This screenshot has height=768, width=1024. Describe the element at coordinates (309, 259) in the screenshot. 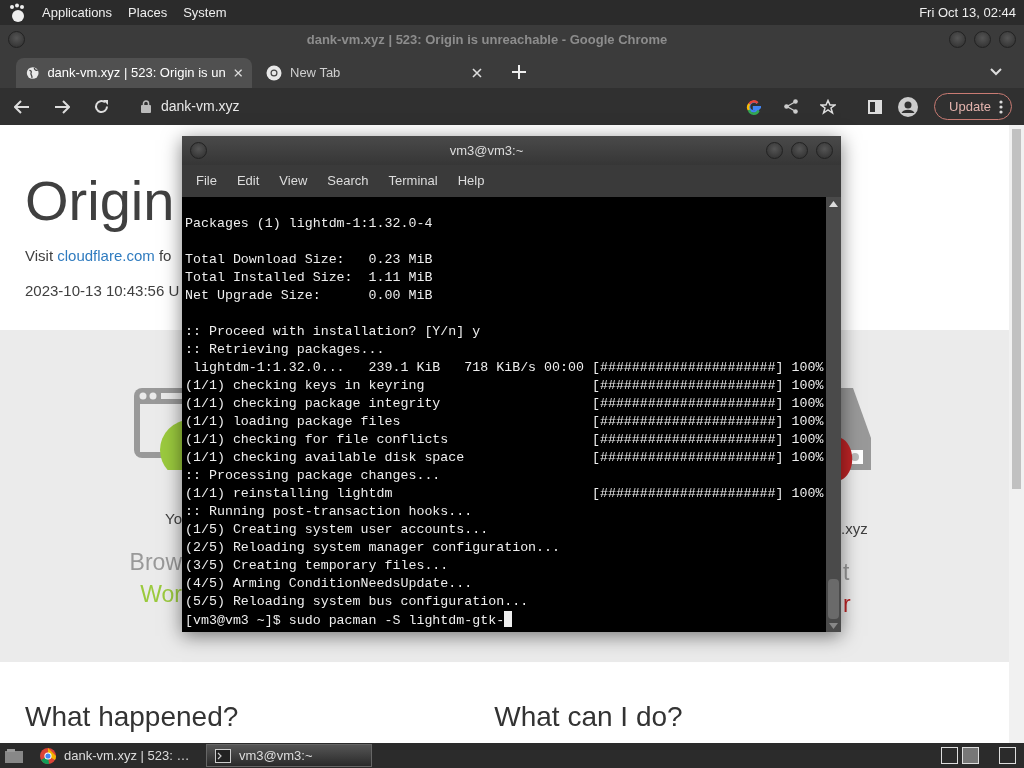

I see `terminal-line: Total Download Size: 0.23 MiB` at that location.